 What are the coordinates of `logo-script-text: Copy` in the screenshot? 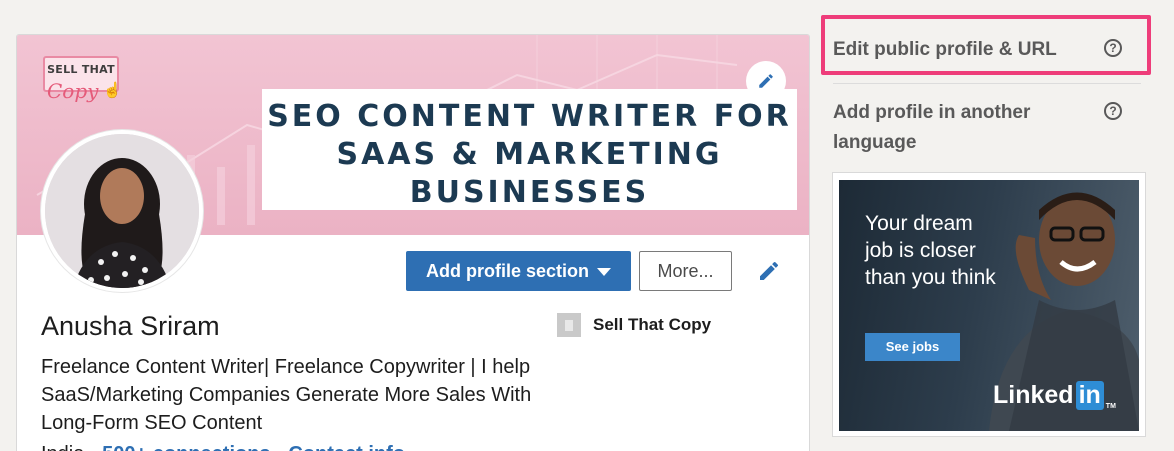 It's located at (73, 91).